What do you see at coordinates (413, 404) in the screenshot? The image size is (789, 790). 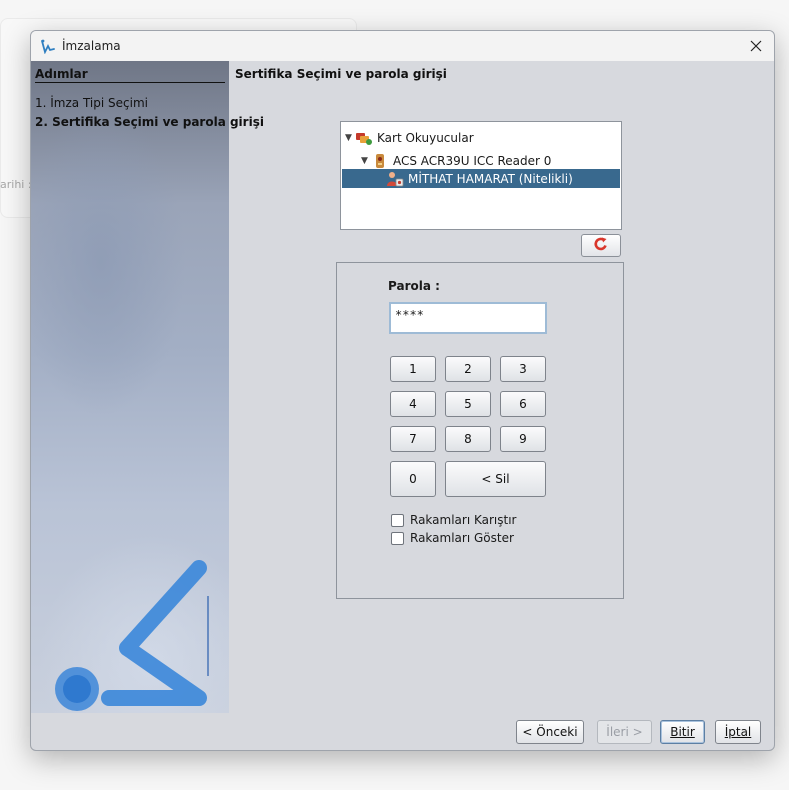 I see `keypad-key-4: 4` at bounding box center [413, 404].